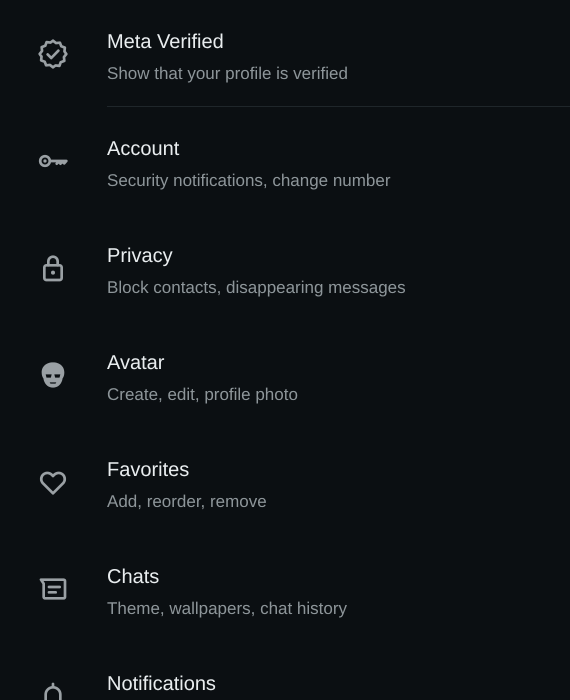 The image size is (570, 700). What do you see at coordinates (136, 363) in the screenshot?
I see `item-title: Avatar` at bounding box center [136, 363].